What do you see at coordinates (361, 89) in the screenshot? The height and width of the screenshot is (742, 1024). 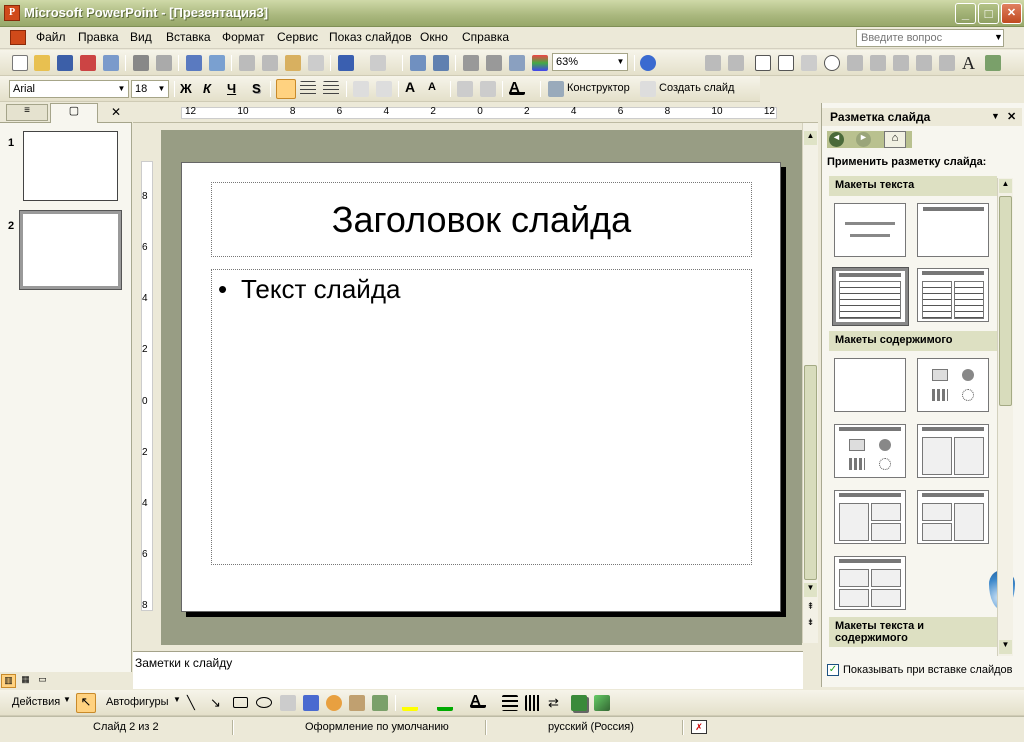 I see `numbering-icon` at bounding box center [361, 89].